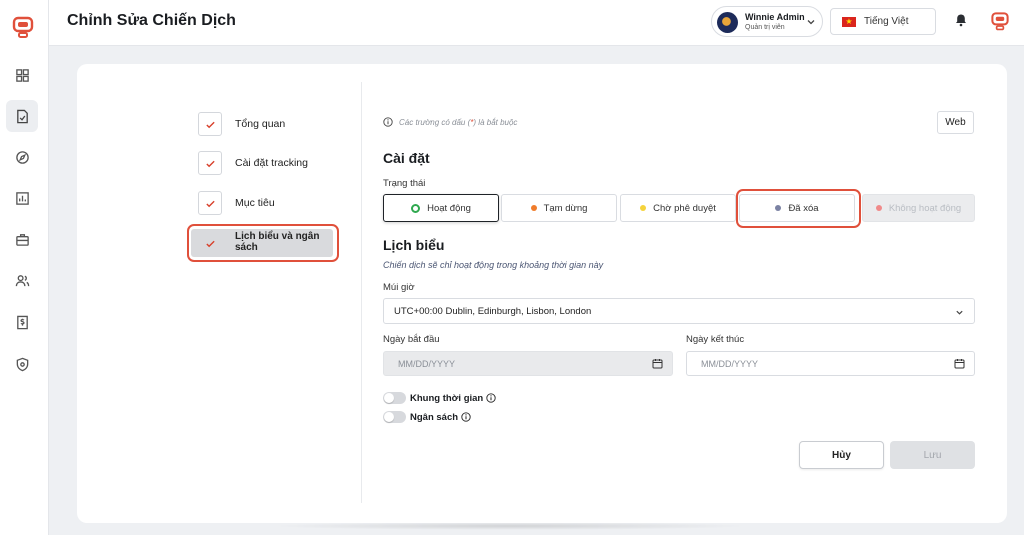 The image size is (1024, 535). I want to click on schedule-title: Lịch biểu, so click(414, 245).